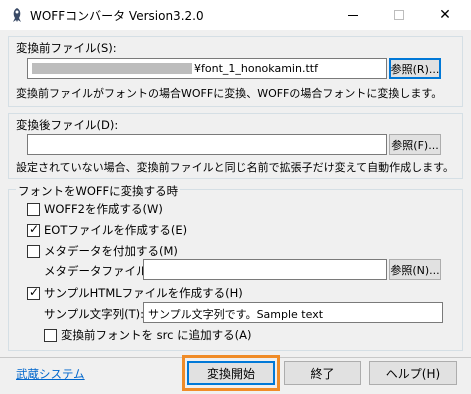 The height and width of the screenshot is (394, 471). I want to click on musashi-system-link: 武蔵システム, so click(50, 374).